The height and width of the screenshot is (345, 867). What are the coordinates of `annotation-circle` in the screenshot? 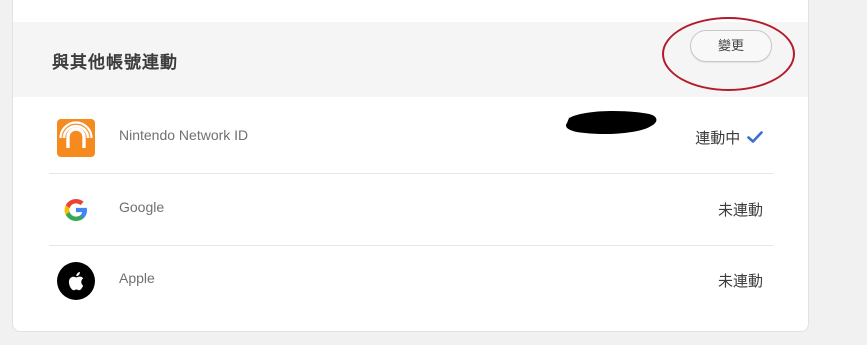 It's located at (728, 54).